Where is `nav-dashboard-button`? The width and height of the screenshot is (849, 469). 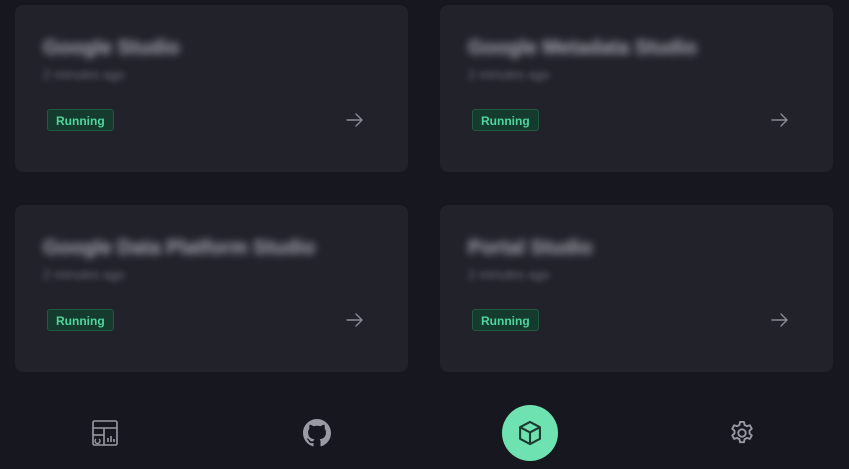 nav-dashboard-button is located at coordinates (105, 433).